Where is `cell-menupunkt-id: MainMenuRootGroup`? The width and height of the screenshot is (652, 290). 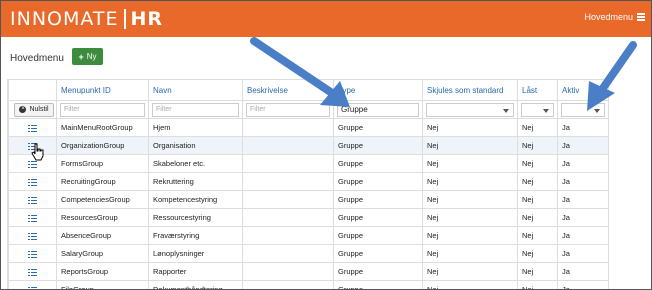 cell-menupunkt-id: MainMenuRootGroup is located at coordinates (102, 127).